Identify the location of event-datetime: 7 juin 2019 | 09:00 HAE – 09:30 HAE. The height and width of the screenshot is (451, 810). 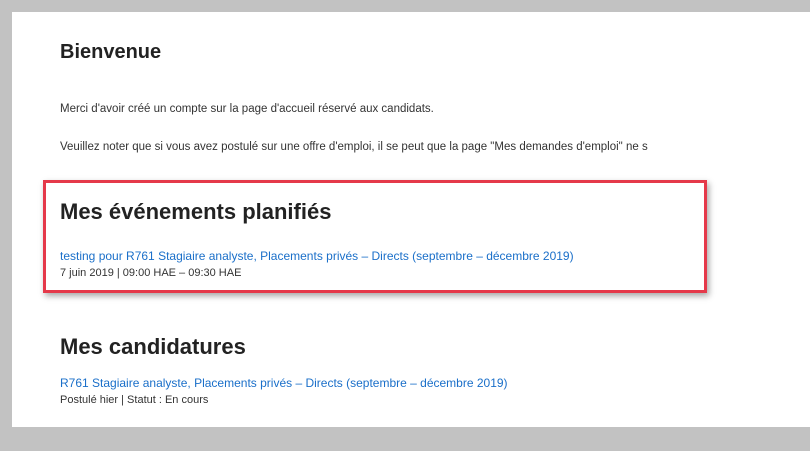
(151, 273).